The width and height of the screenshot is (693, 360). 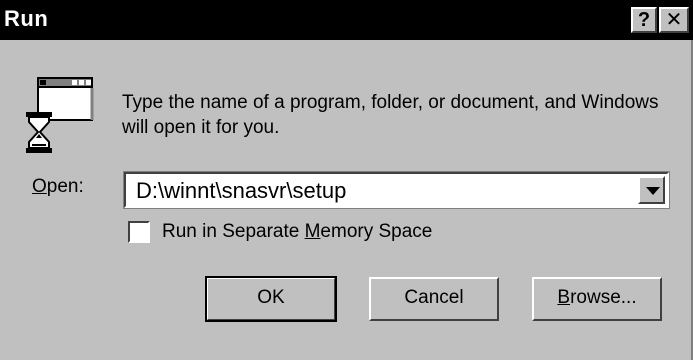 What do you see at coordinates (65, 186) in the screenshot?
I see `open-label-text: pen:` at bounding box center [65, 186].